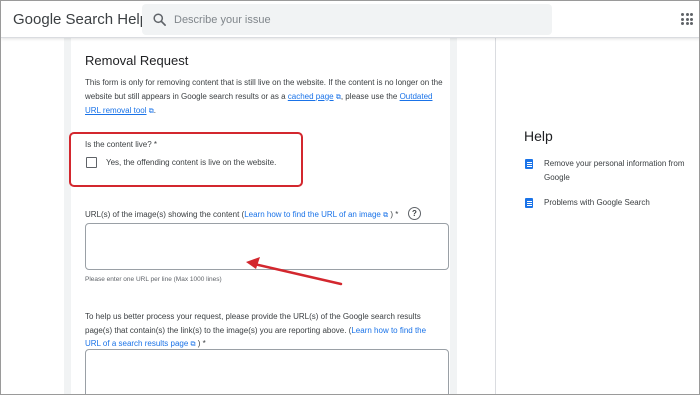  I want to click on search-box, so click(347, 19).